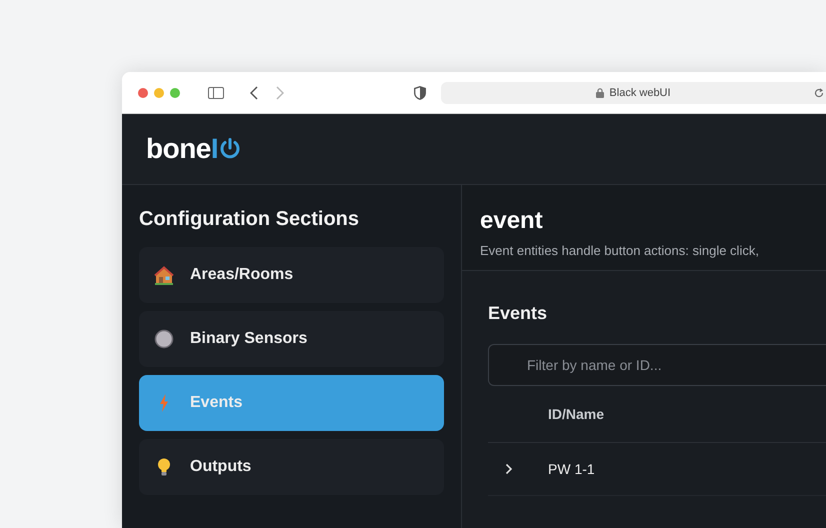 This screenshot has width=826, height=528. What do you see at coordinates (164, 275) in the screenshot?
I see `house-icon` at bounding box center [164, 275].